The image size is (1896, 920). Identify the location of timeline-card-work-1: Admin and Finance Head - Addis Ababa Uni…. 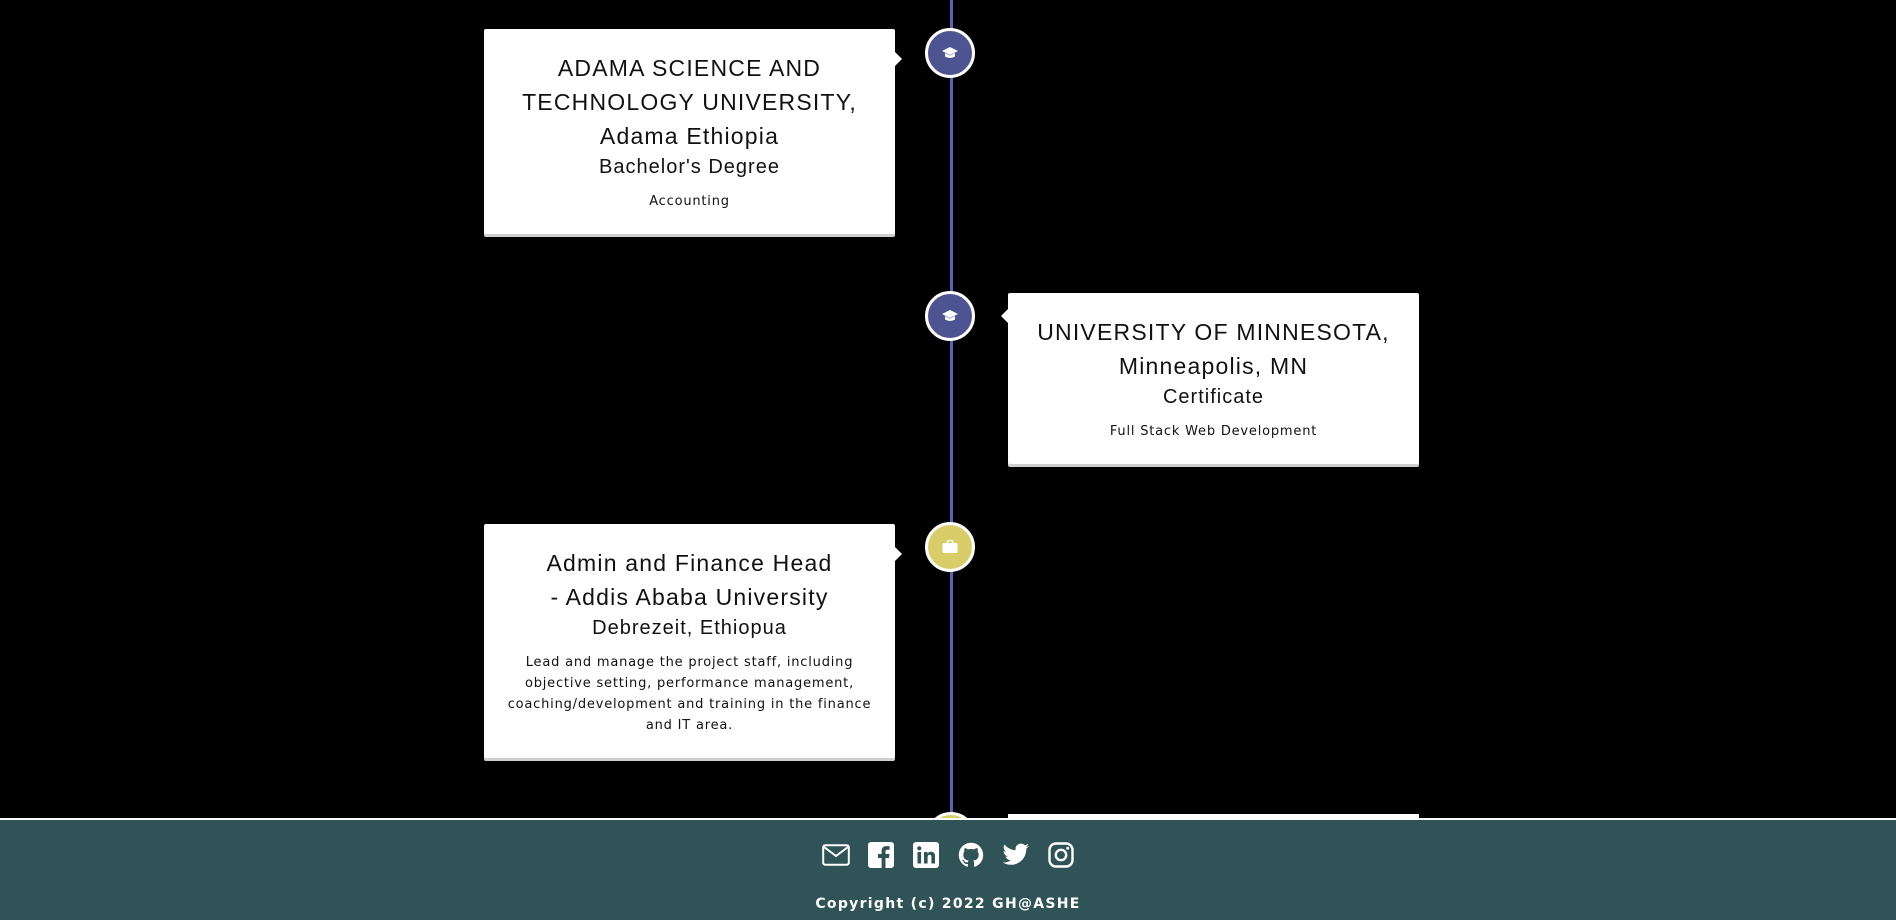
(693, 641).